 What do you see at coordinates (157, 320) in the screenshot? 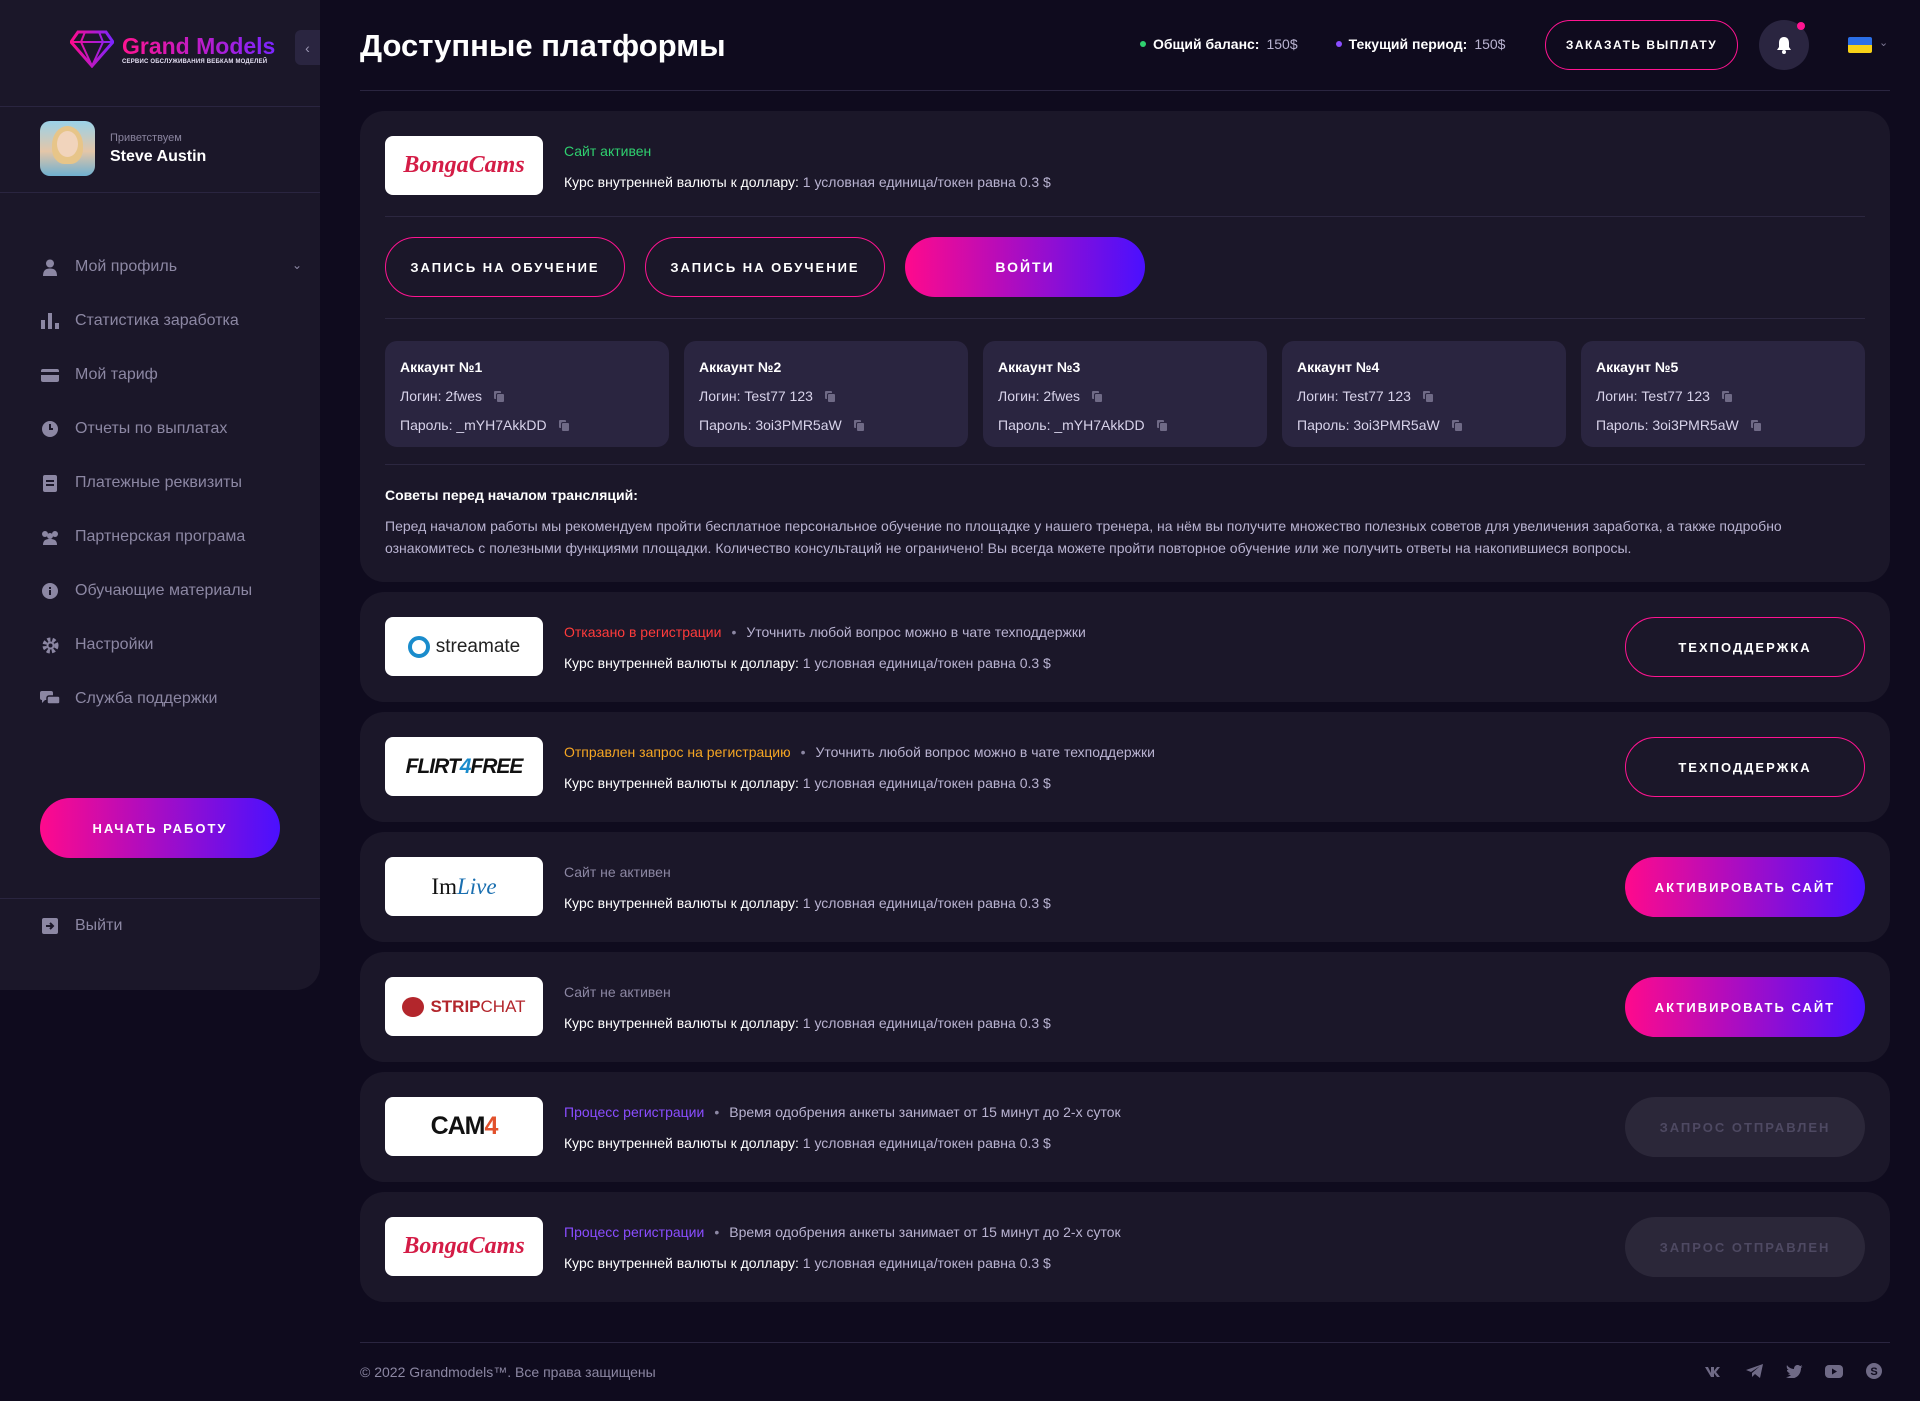
I see `sidebar-item-label: Статистика заработка` at bounding box center [157, 320].